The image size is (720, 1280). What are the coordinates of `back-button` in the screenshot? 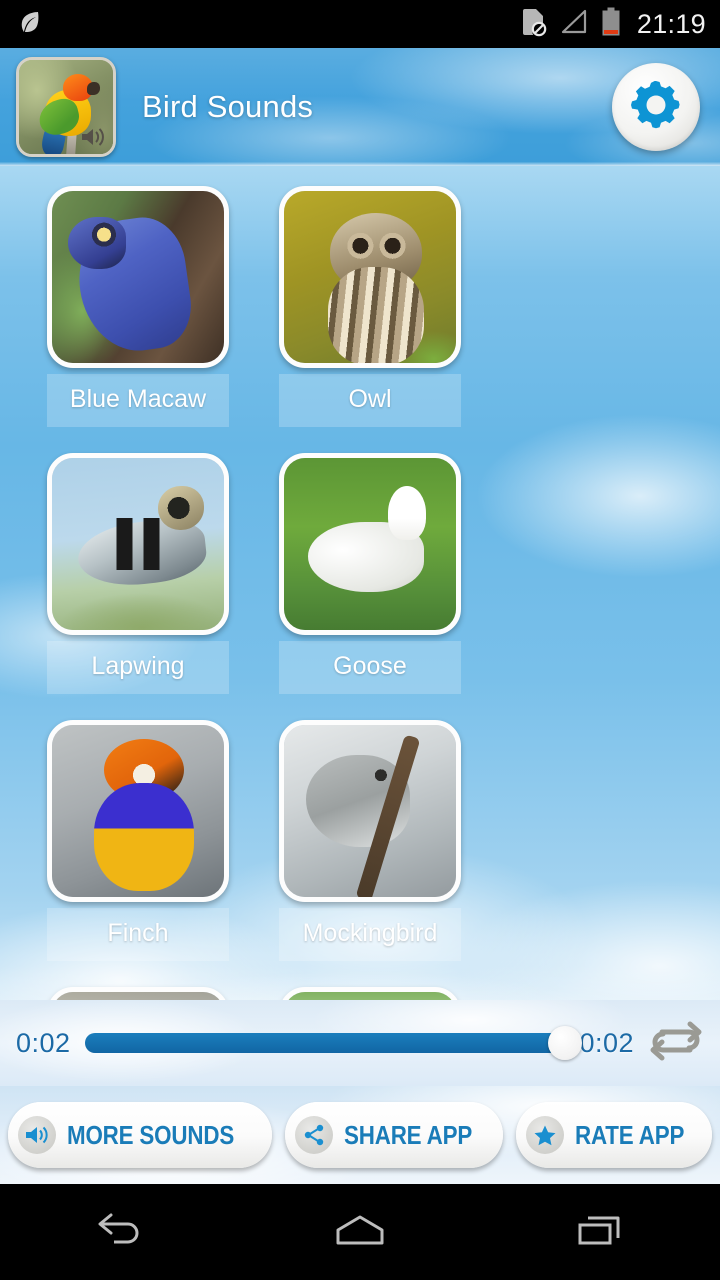 It's located at (120, 1232).